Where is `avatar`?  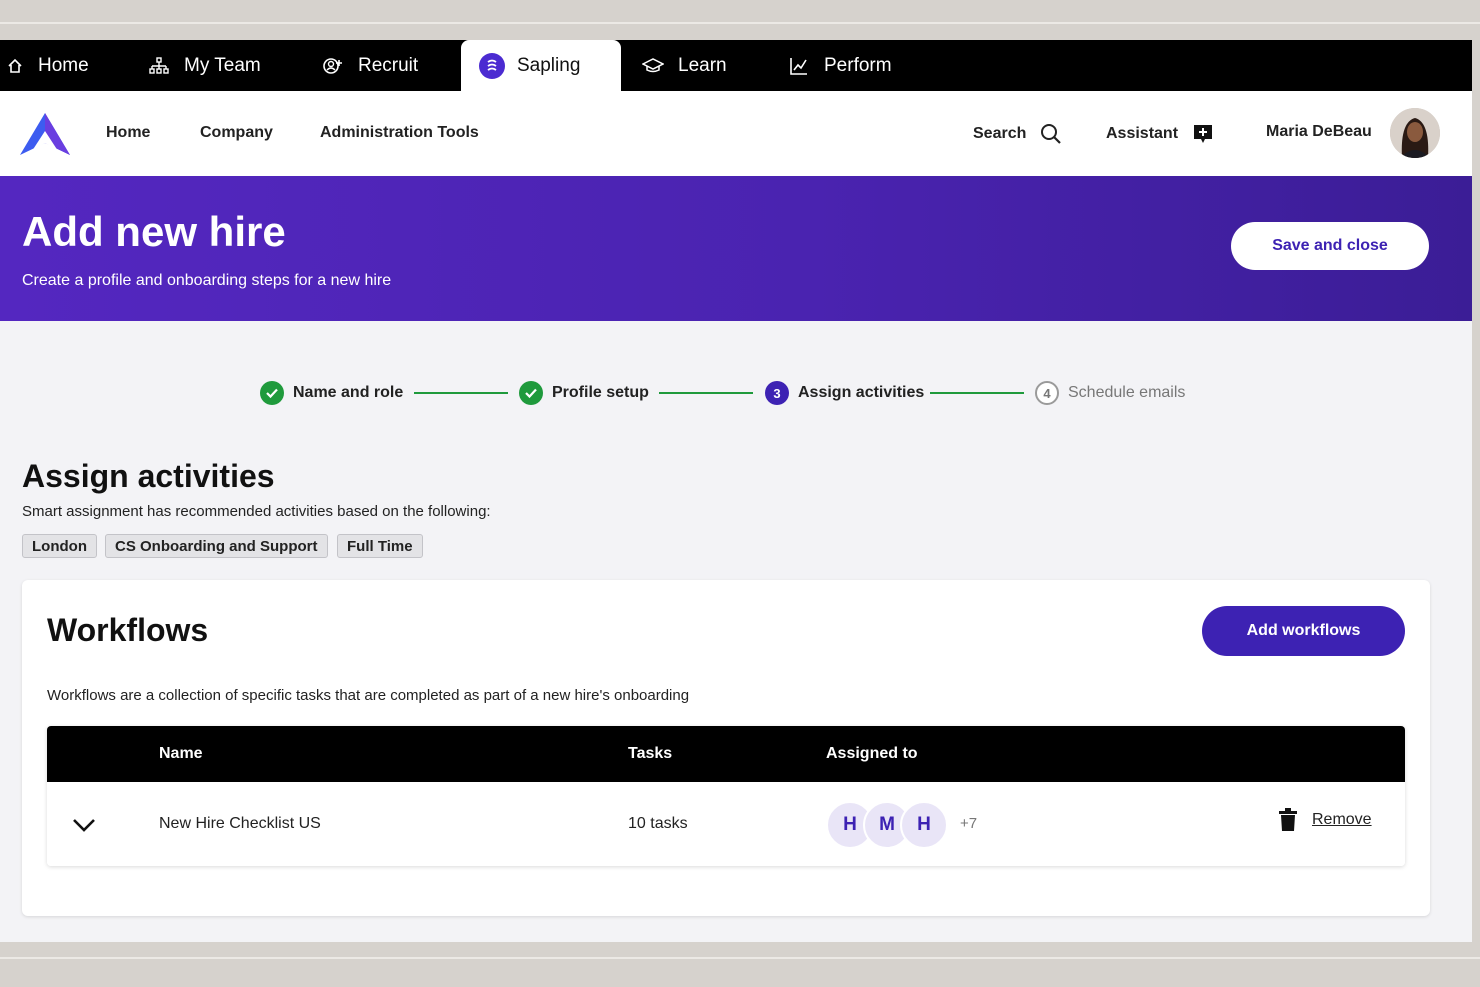 avatar is located at coordinates (1415, 133).